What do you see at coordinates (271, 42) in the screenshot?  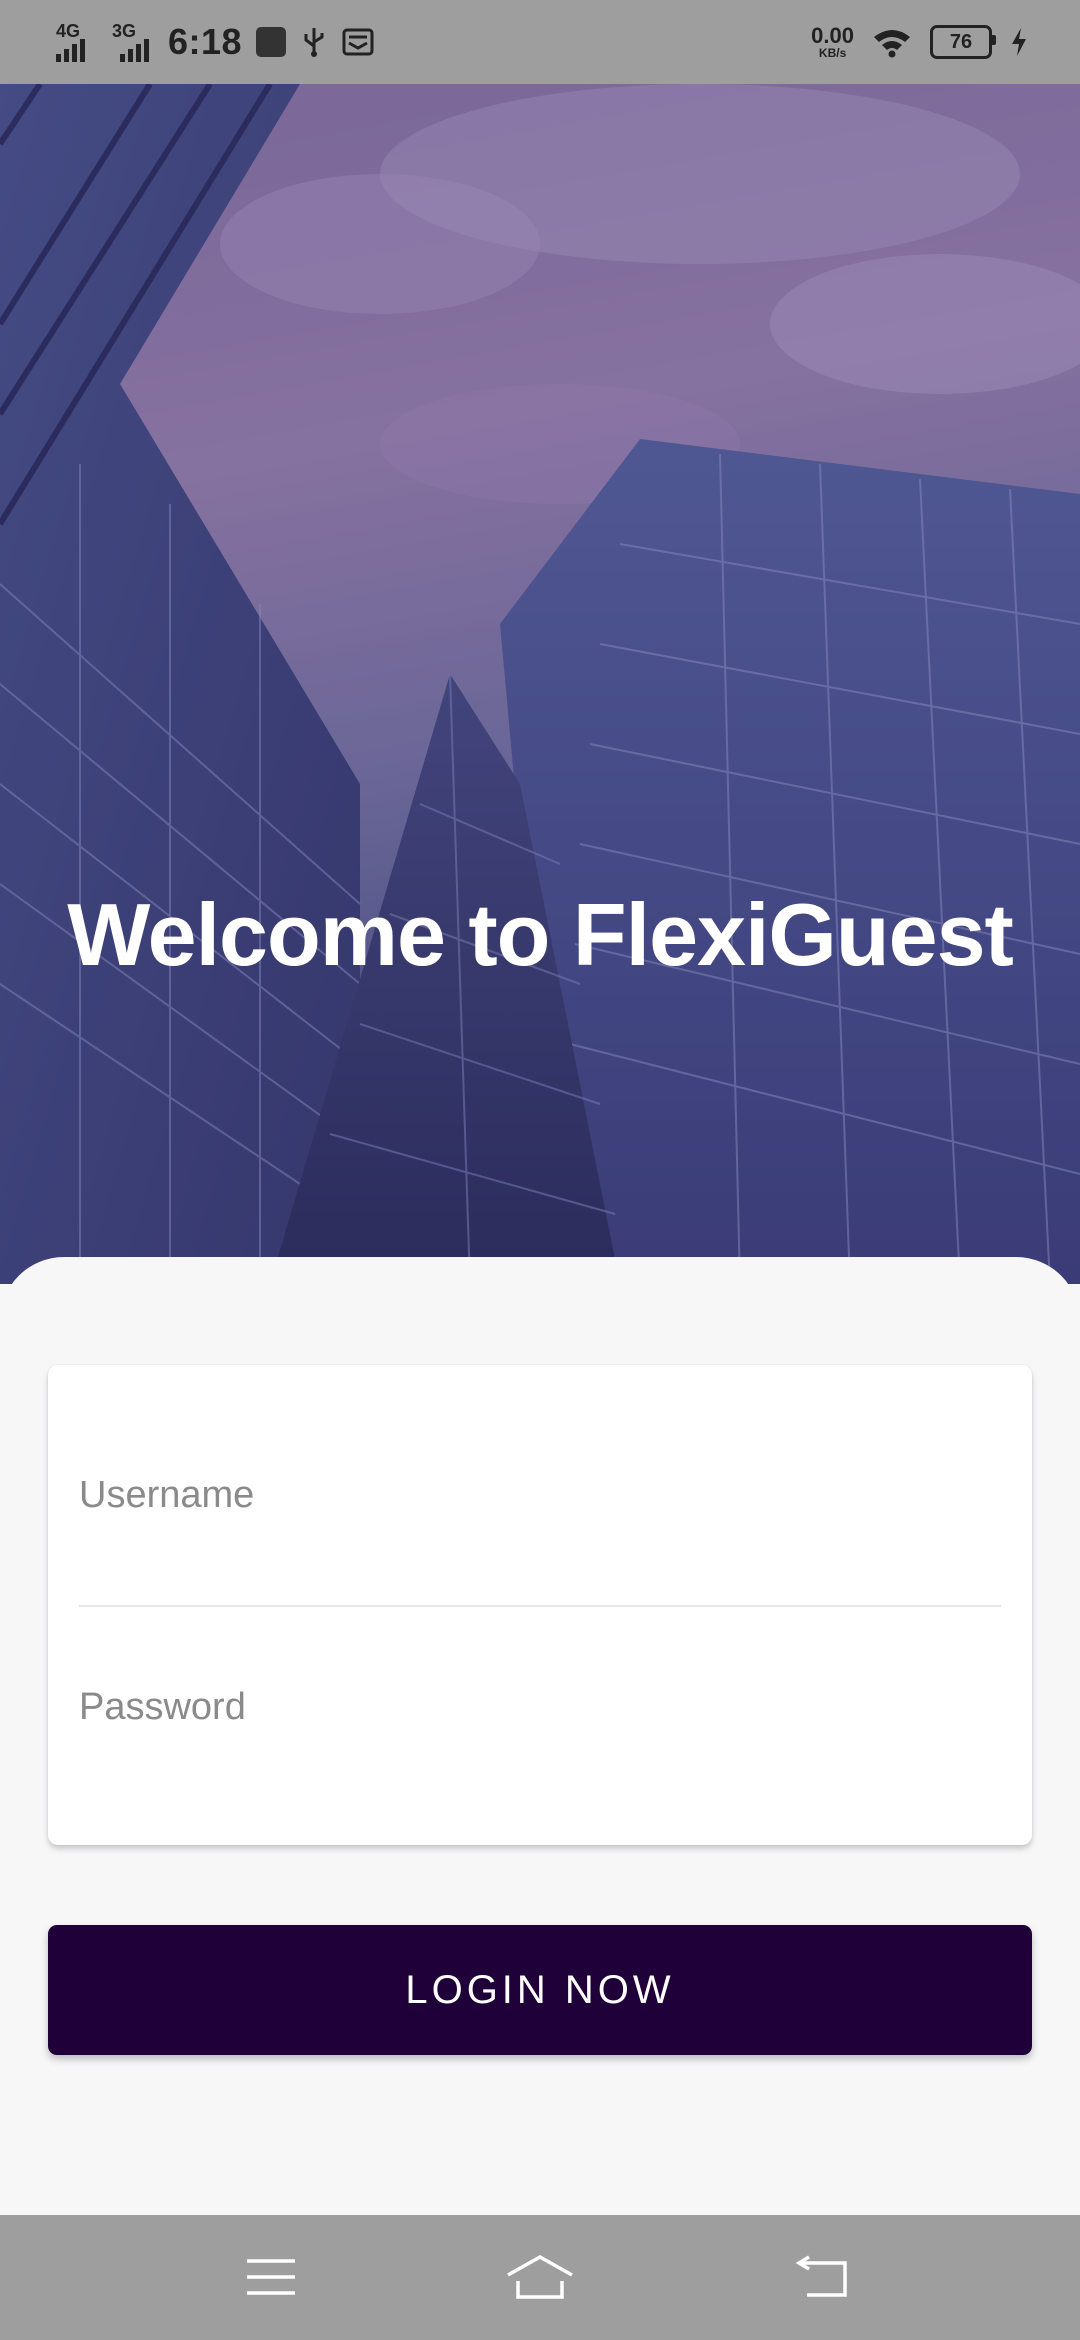 I see `usb-debug-icon` at bounding box center [271, 42].